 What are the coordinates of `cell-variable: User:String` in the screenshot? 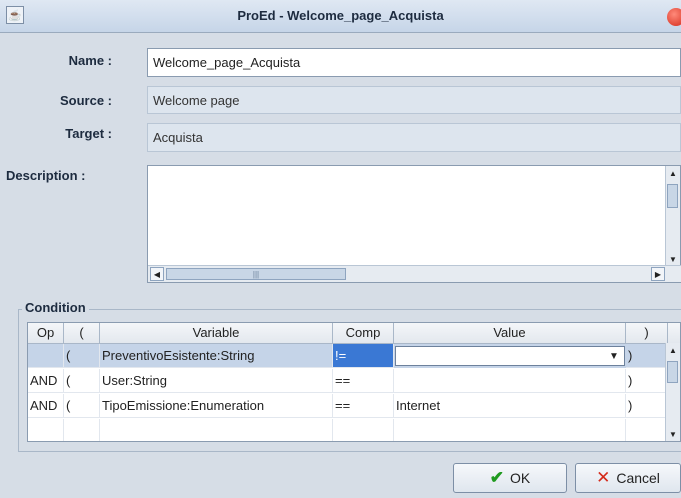 It's located at (216, 381).